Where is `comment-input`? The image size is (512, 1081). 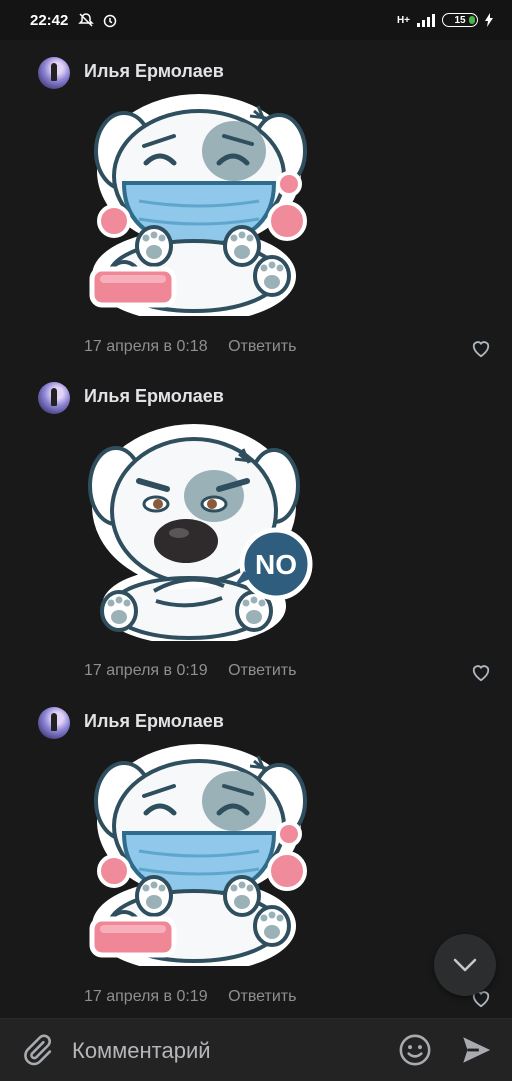
comment-input is located at coordinates (227, 1051).